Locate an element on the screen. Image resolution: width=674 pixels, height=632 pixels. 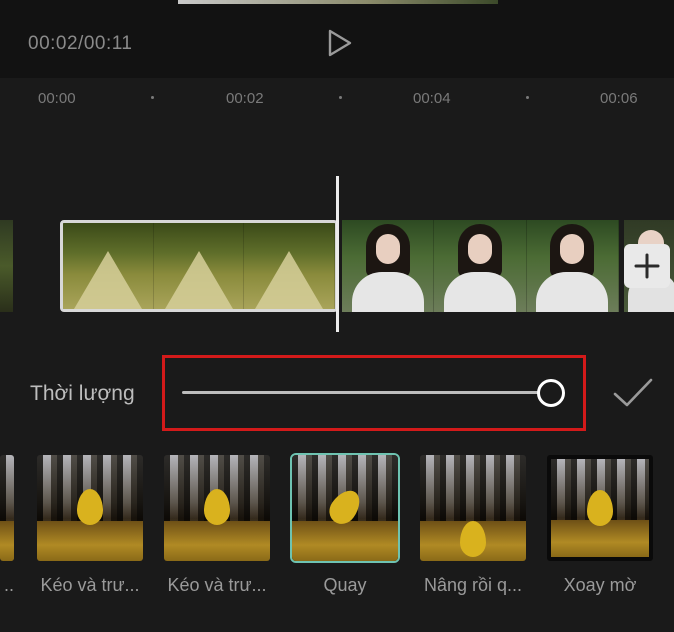
effect-label: Xoay mờ is located at coordinates (600, 585).